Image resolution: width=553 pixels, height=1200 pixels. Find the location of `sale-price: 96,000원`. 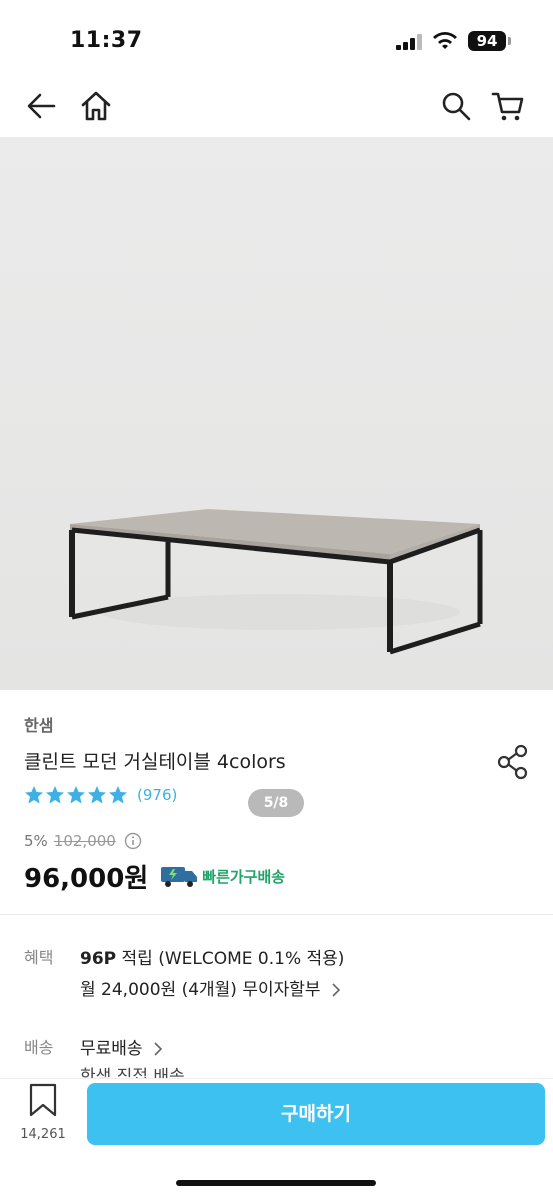

sale-price: 96,000원 is located at coordinates (86, 878).